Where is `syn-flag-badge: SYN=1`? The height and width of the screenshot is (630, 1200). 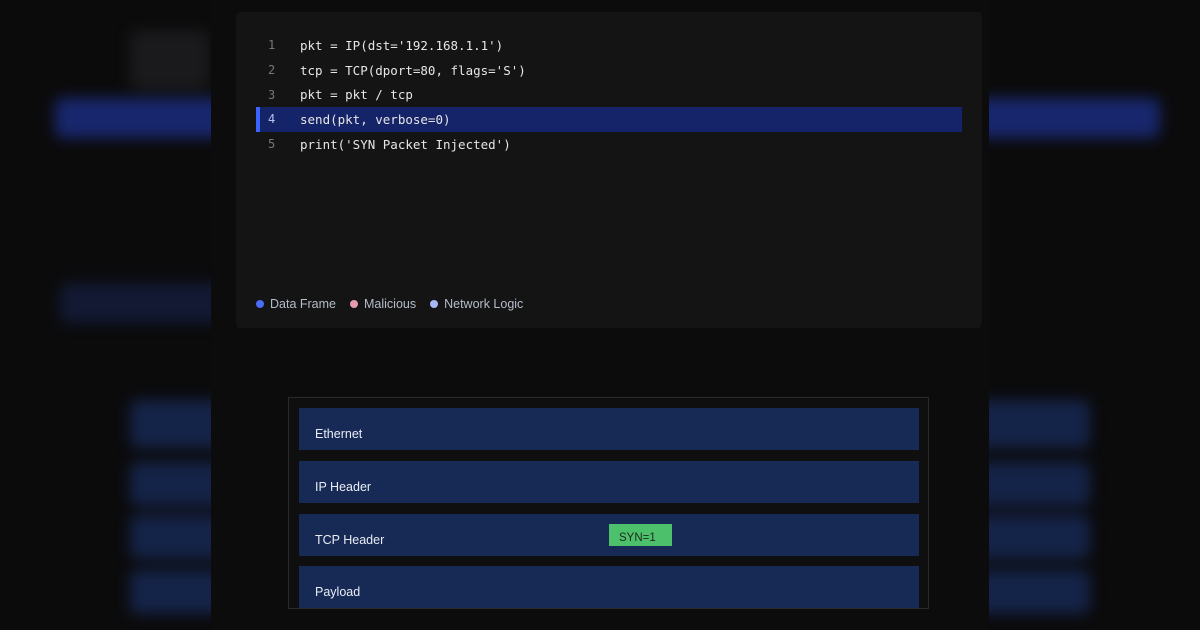 syn-flag-badge: SYN=1 is located at coordinates (640, 535).